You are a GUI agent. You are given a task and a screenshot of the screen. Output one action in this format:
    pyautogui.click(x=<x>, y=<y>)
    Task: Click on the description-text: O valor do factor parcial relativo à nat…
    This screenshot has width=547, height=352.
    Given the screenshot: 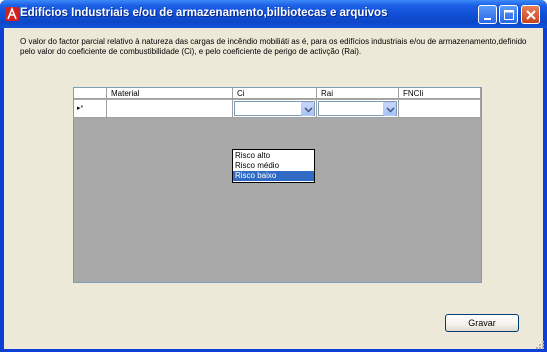 What is the action you would take?
    pyautogui.click(x=273, y=46)
    